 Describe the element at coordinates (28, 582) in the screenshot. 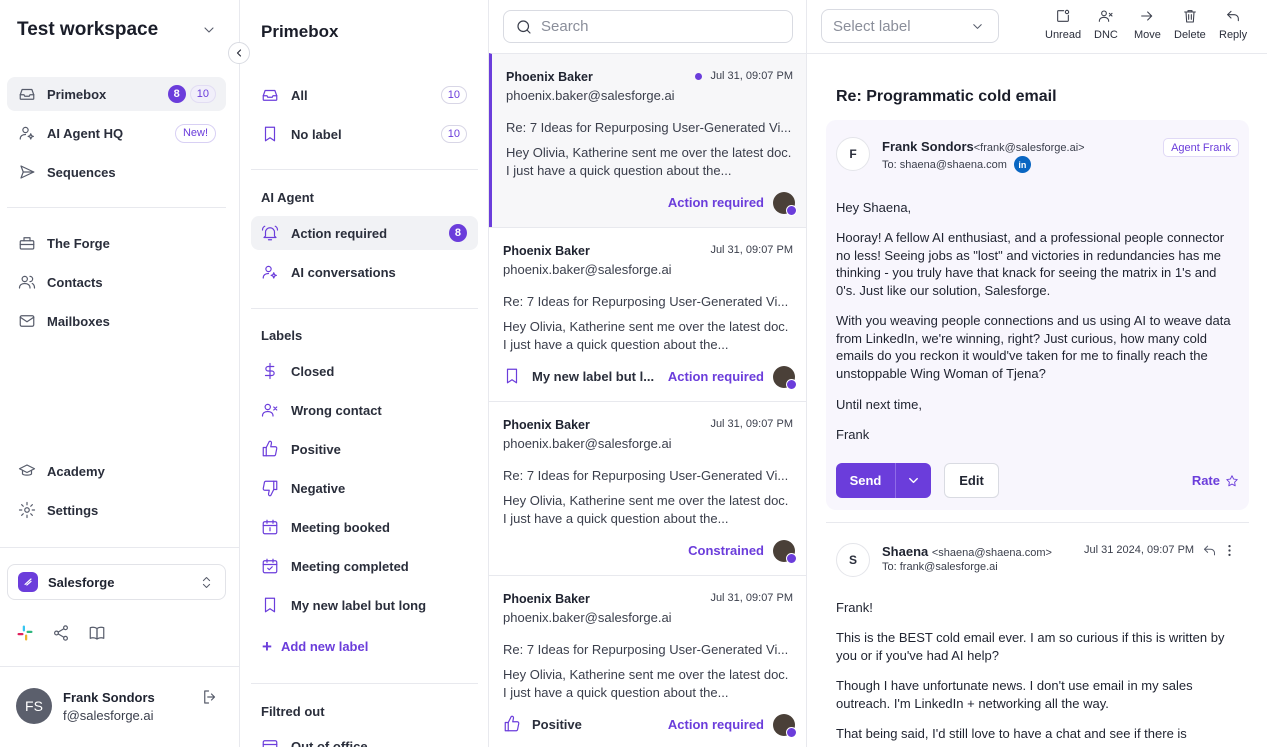

I see `salesforge-logo-icon` at that location.